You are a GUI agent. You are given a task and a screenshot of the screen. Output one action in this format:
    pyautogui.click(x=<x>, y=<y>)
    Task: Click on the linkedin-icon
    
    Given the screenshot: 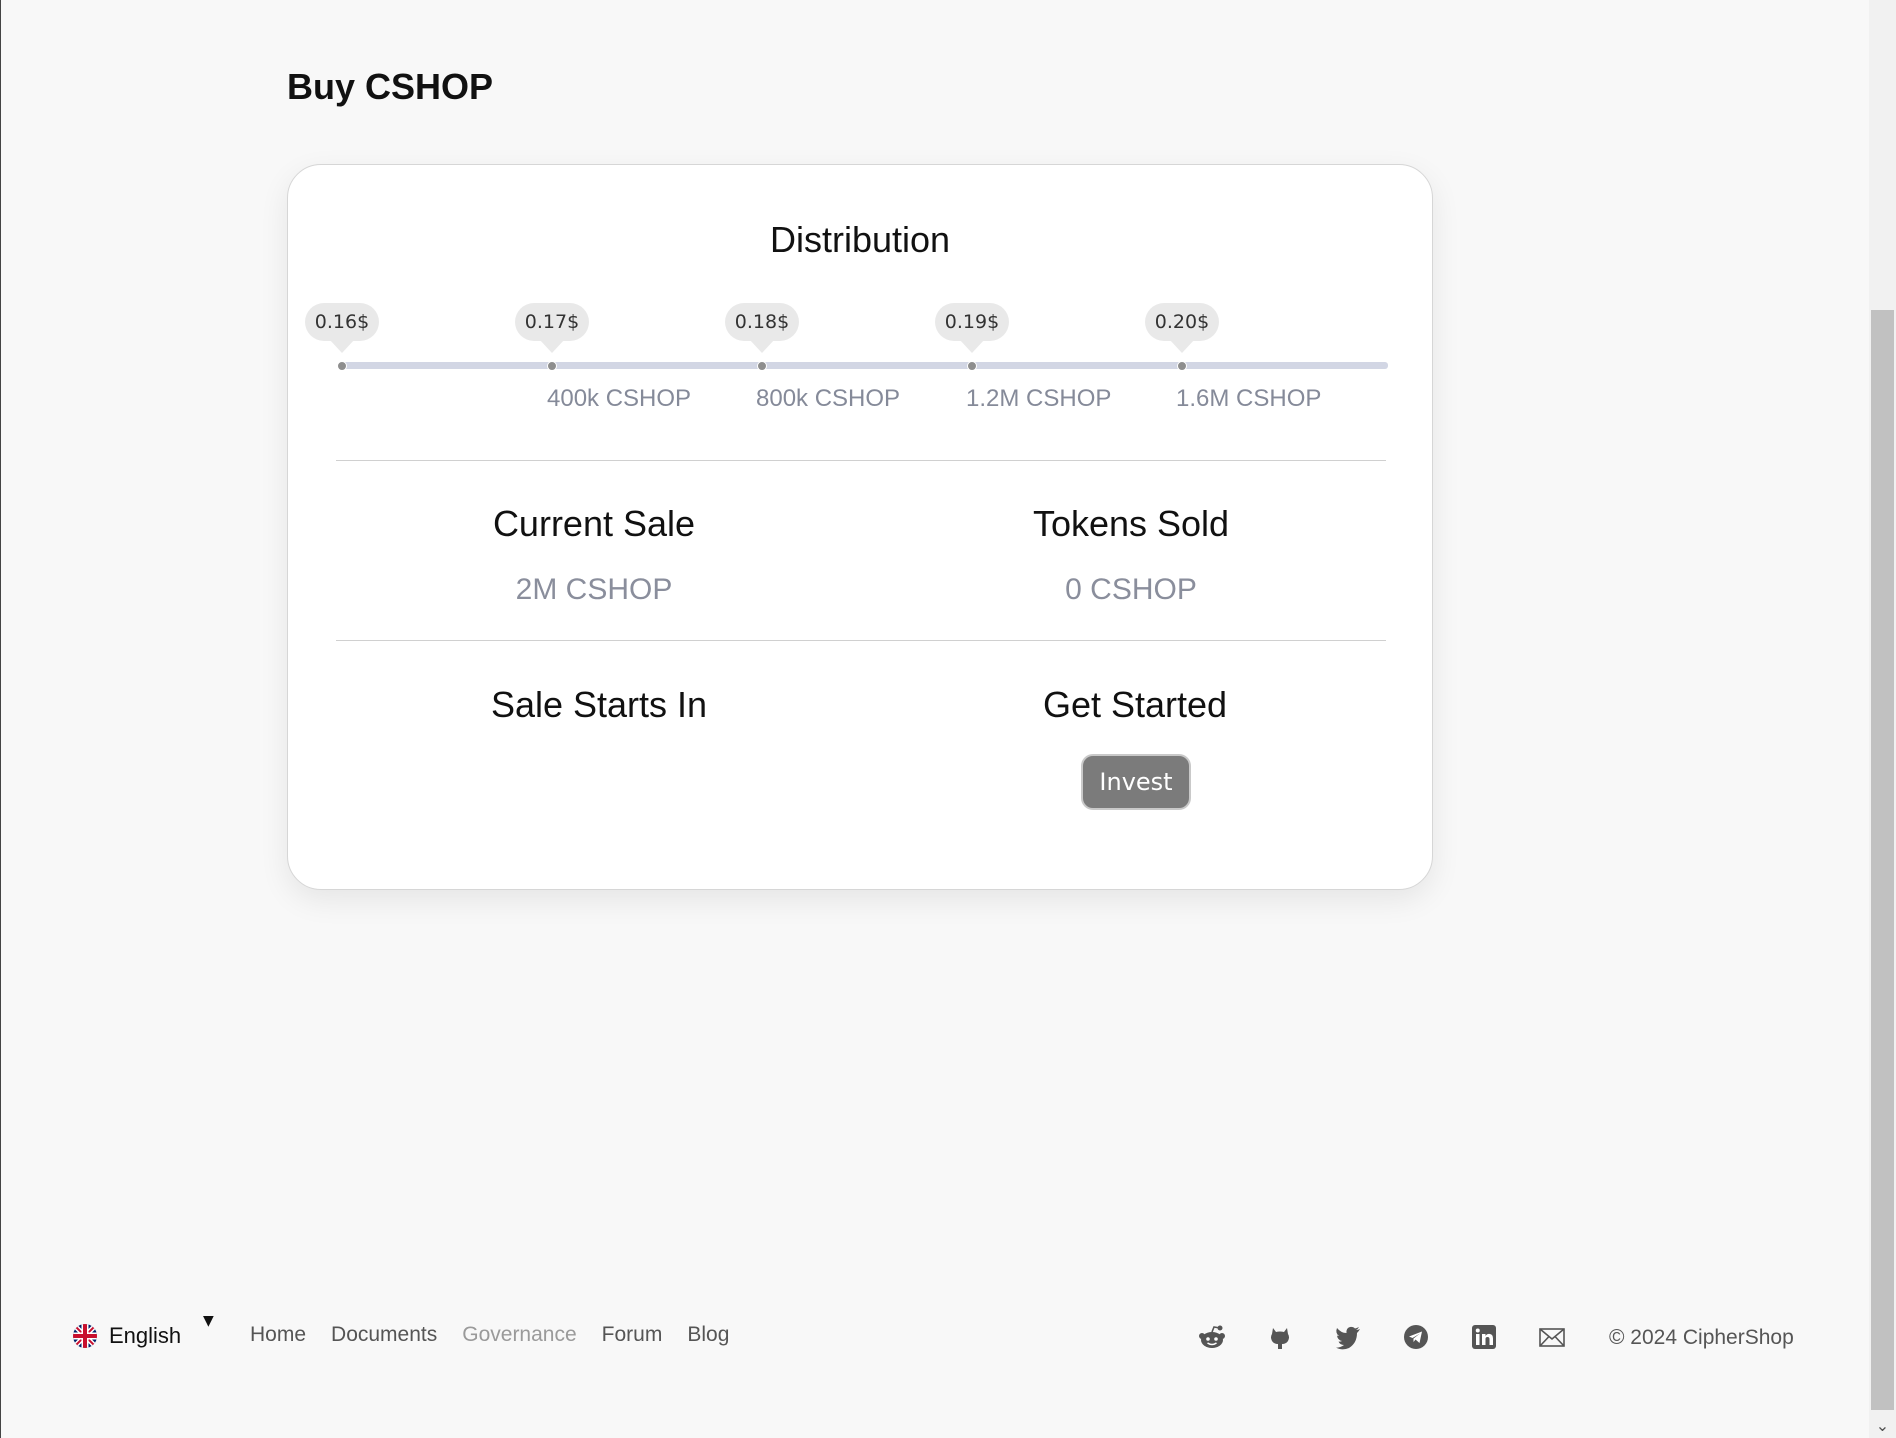 What is the action you would take?
    pyautogui.click(x=1484, y=1337)
    